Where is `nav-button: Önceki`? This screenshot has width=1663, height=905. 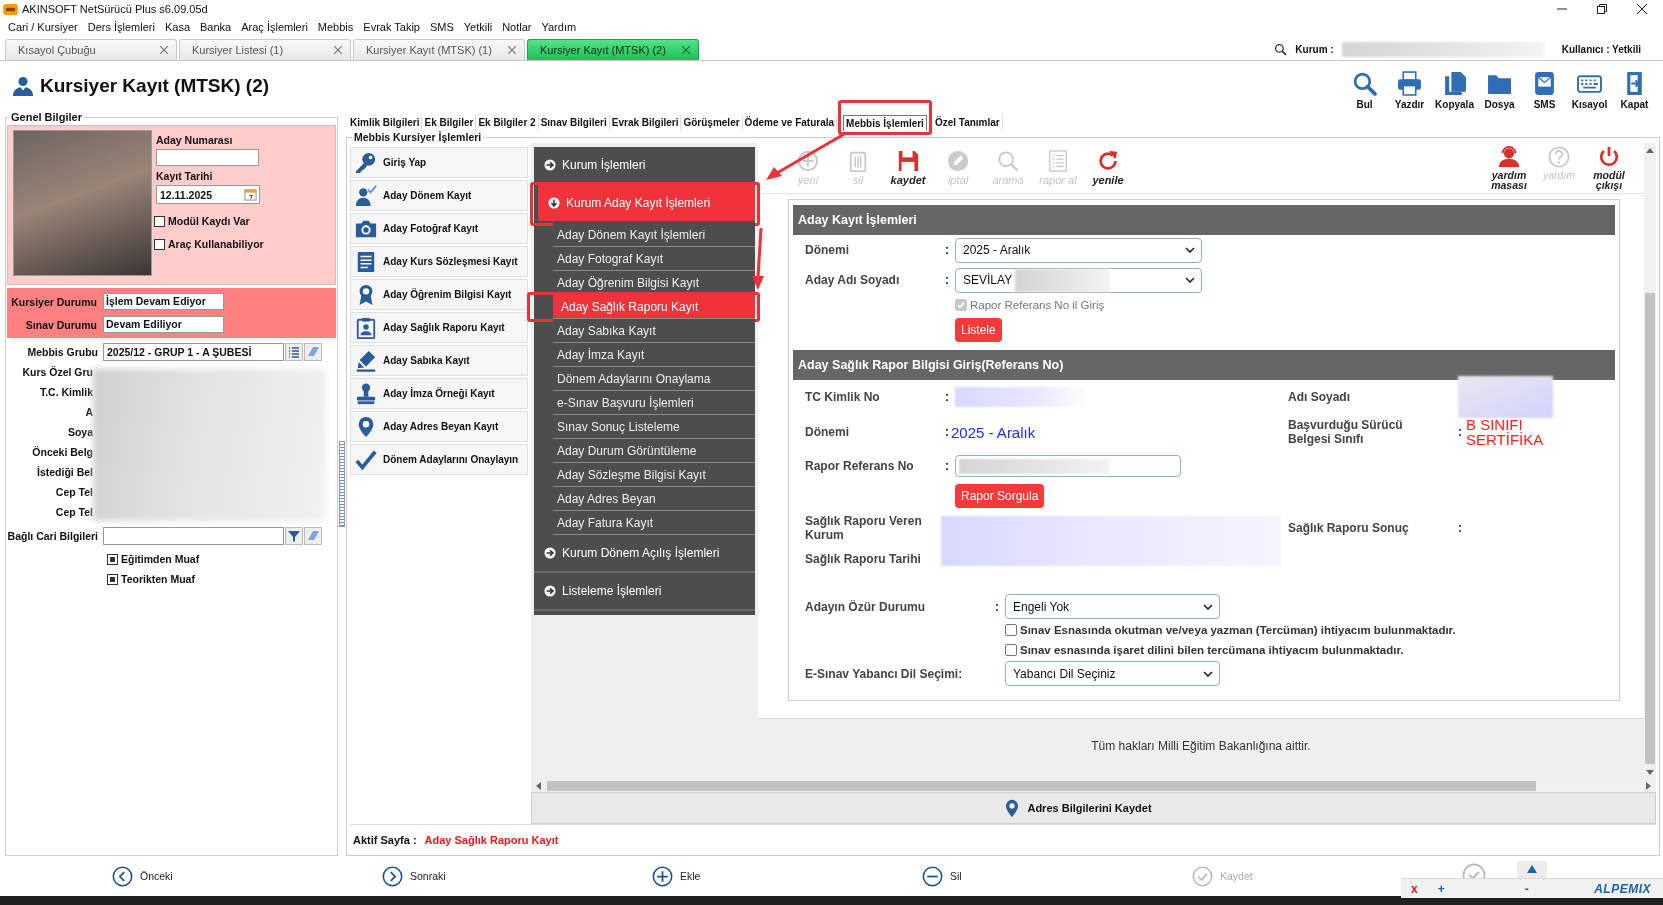 nav-button: Önceki is located at coordinates (142, 876).